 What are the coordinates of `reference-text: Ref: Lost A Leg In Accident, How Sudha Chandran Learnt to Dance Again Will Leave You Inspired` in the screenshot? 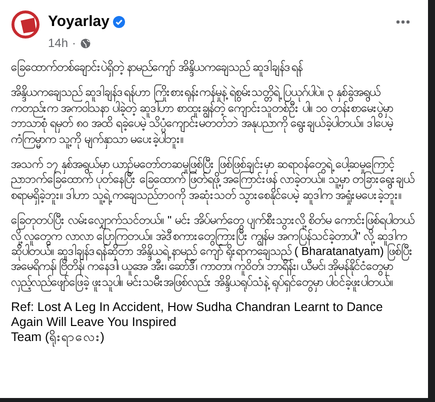 It's located at (197, 315).